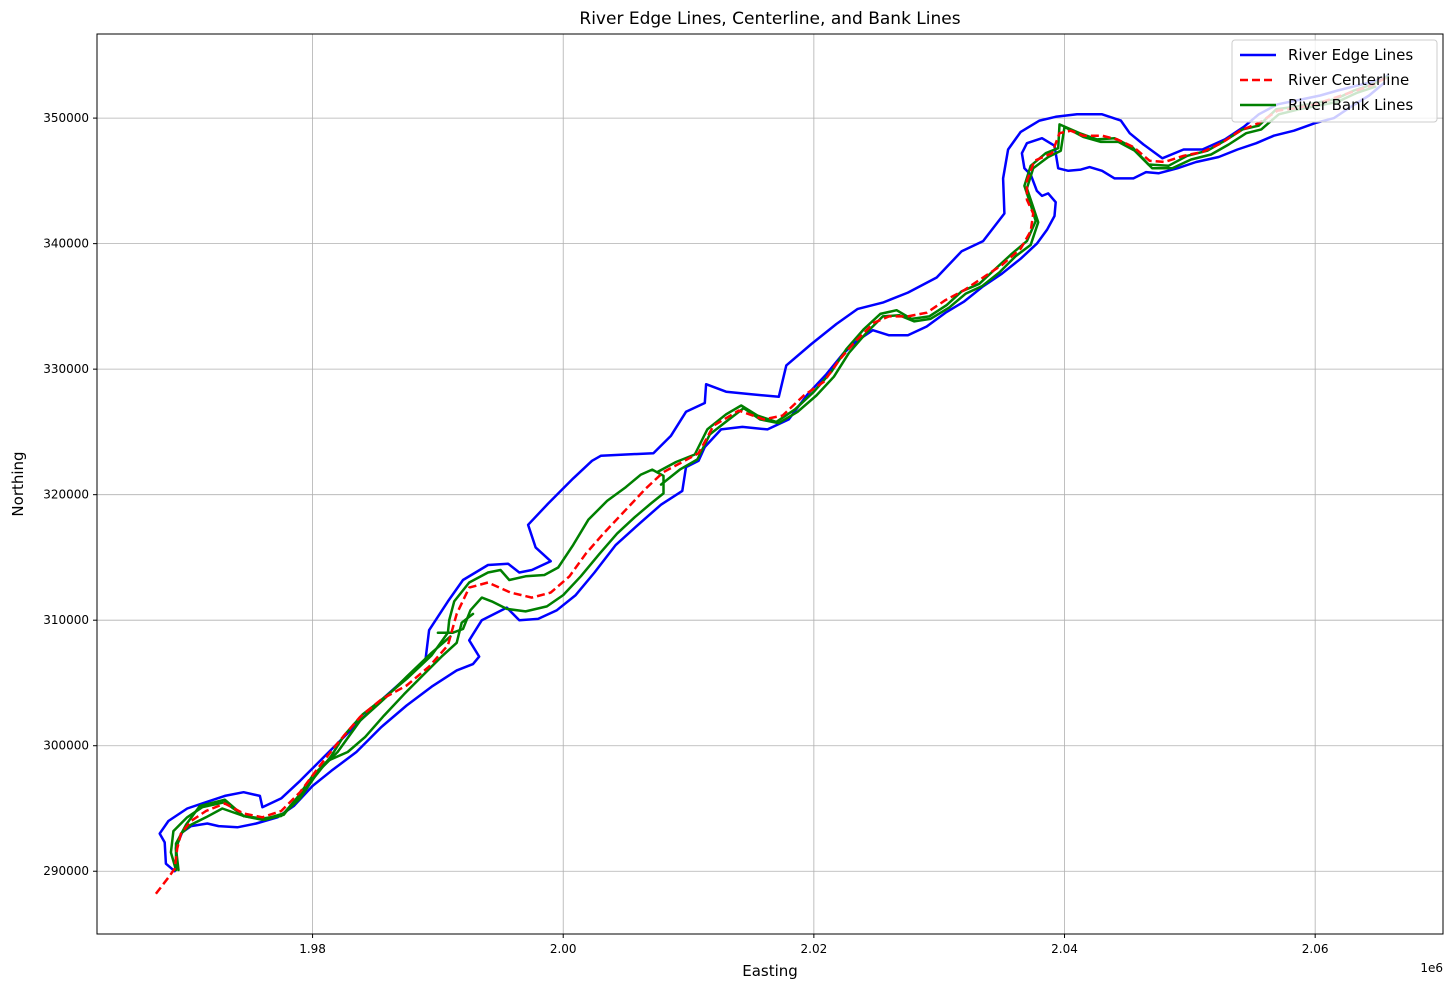  What do you see at coordinates (563, 949) in the screenshot?
I see `x-tick-label: 2.00` at bounding box center [563, 949].